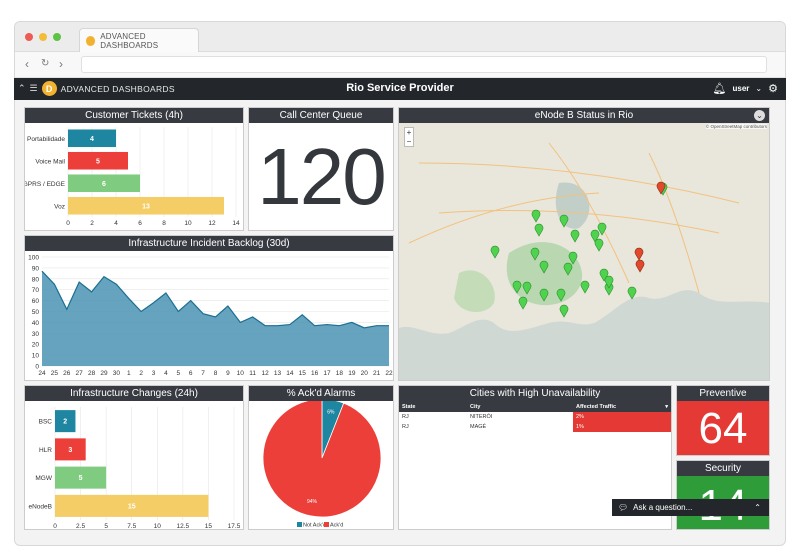 The image size is (800, 554). Describe the element at coordinates (70, 450) in the screenshot. I see `bar-value-label: 3` at that location.